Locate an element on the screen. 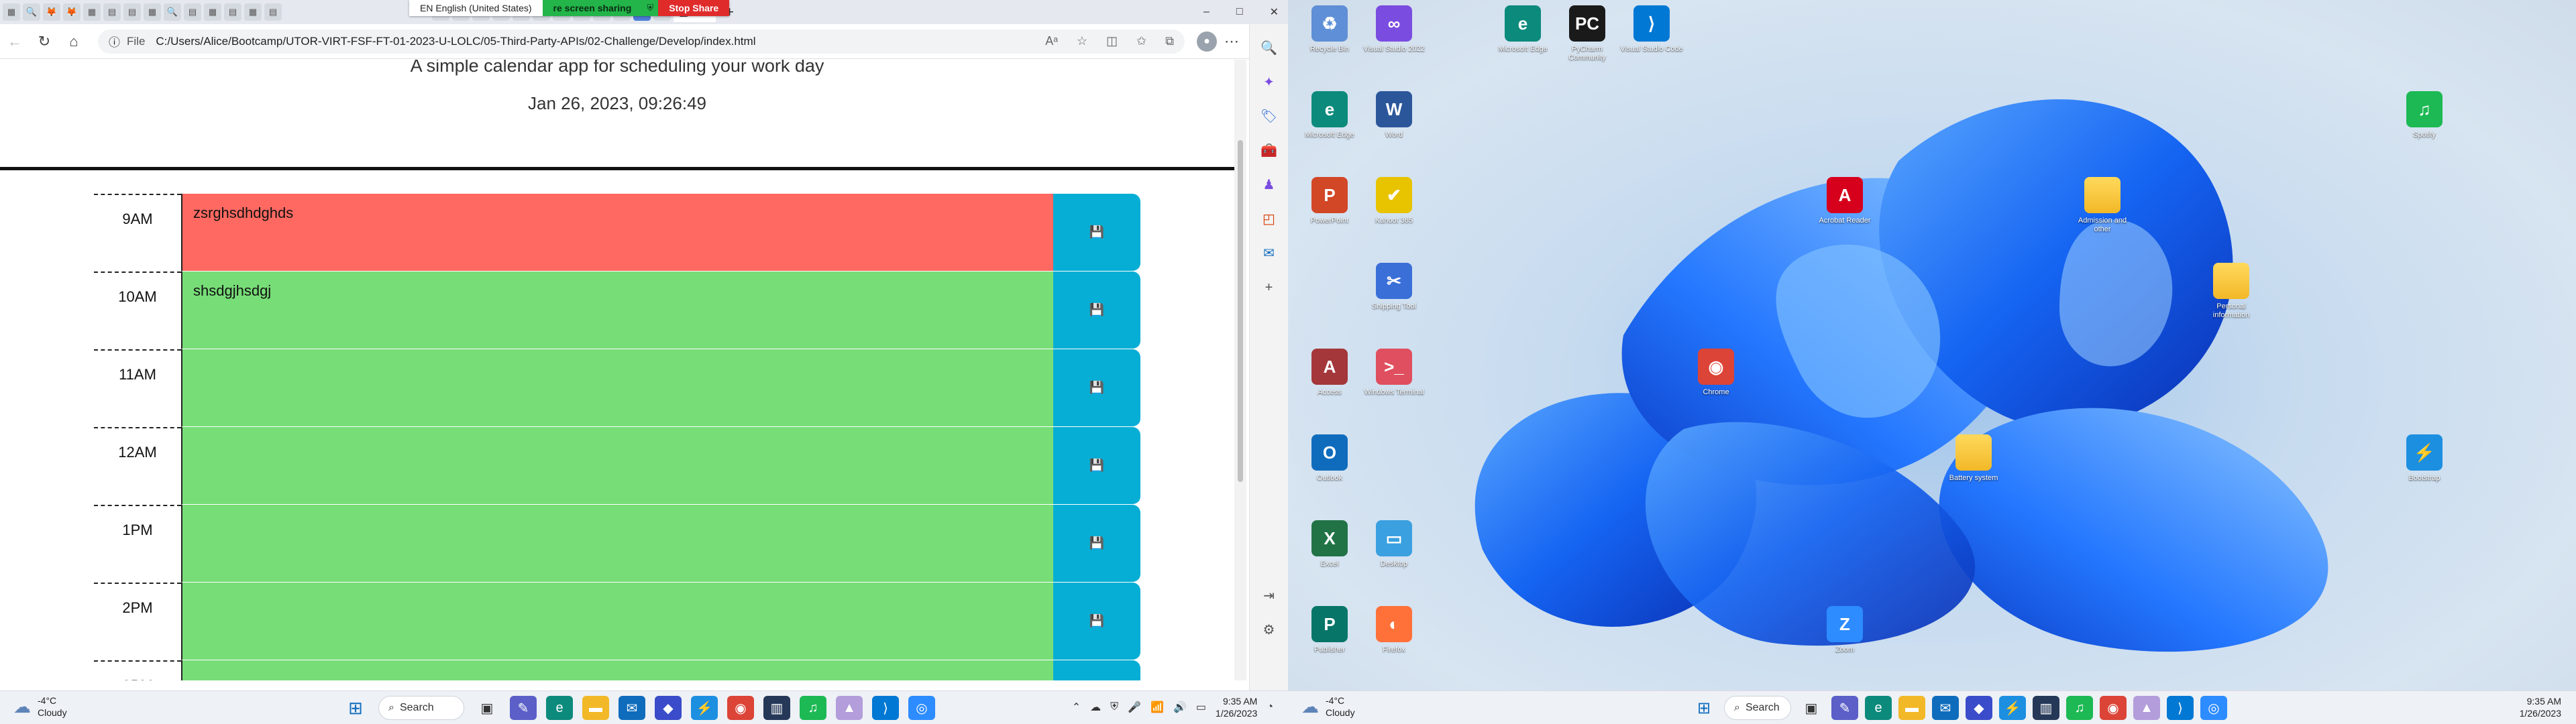 This screenshot has height=724, width=2576. favorites-icon: ✩ is located at coordinates (1141, 41).